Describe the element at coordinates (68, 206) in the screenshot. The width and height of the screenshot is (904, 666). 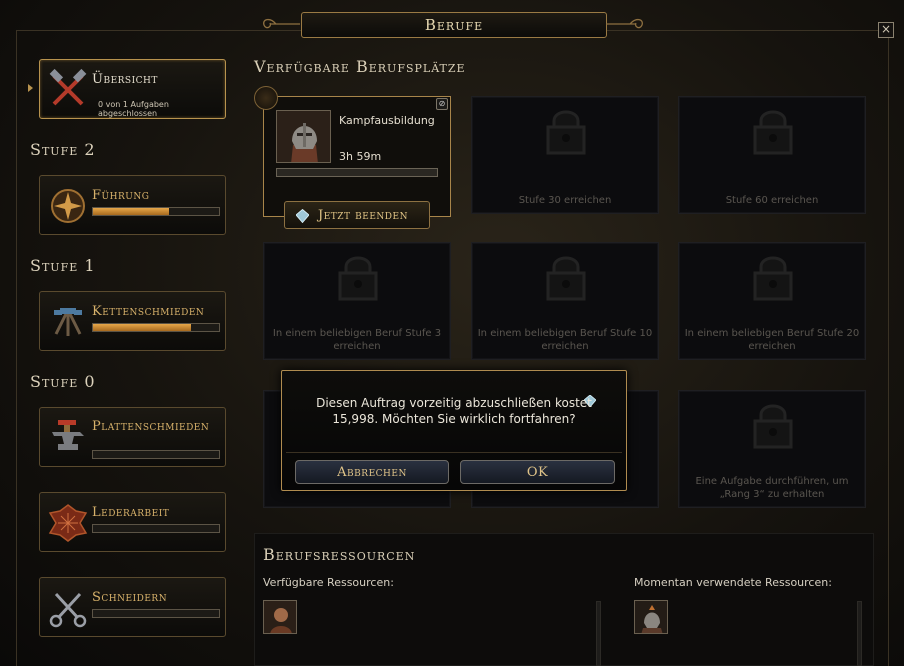
I see `leadership-icon` at that location.